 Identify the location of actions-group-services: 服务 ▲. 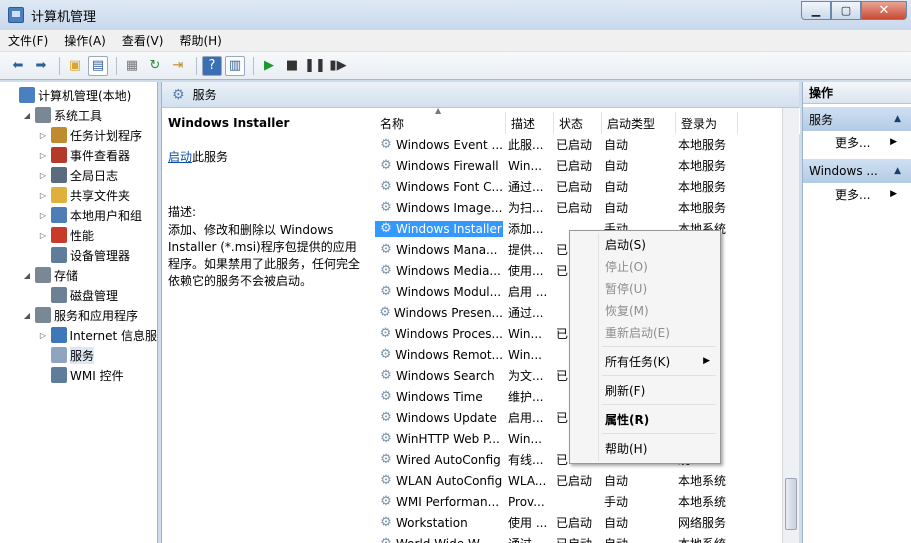
(857, 119).